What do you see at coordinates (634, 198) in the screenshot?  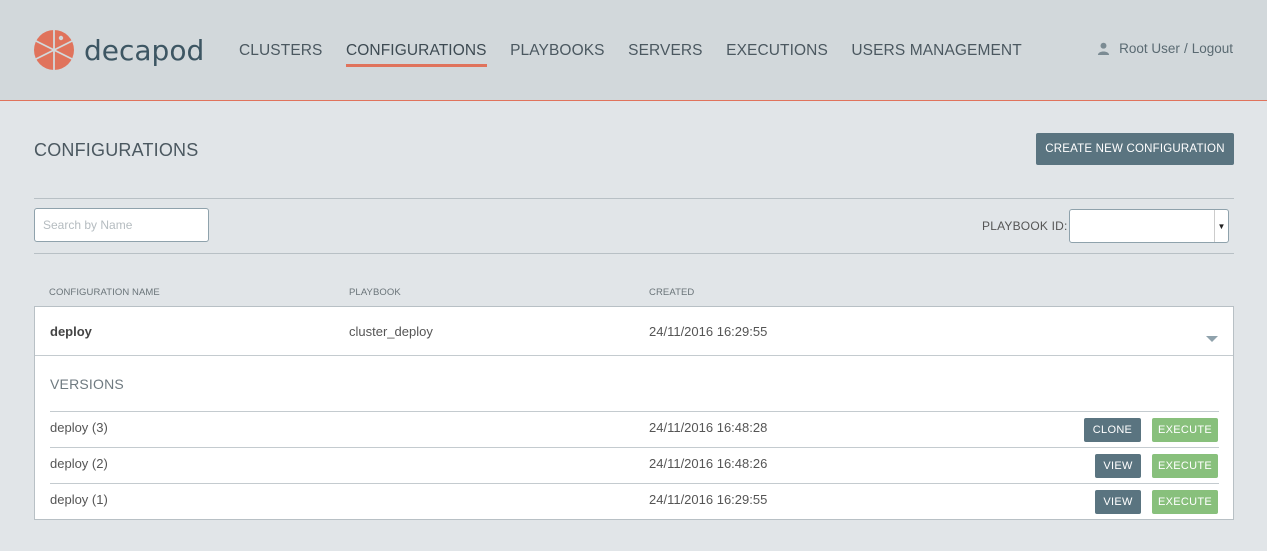 I see `divider-top` at bounding box center [634, 198].